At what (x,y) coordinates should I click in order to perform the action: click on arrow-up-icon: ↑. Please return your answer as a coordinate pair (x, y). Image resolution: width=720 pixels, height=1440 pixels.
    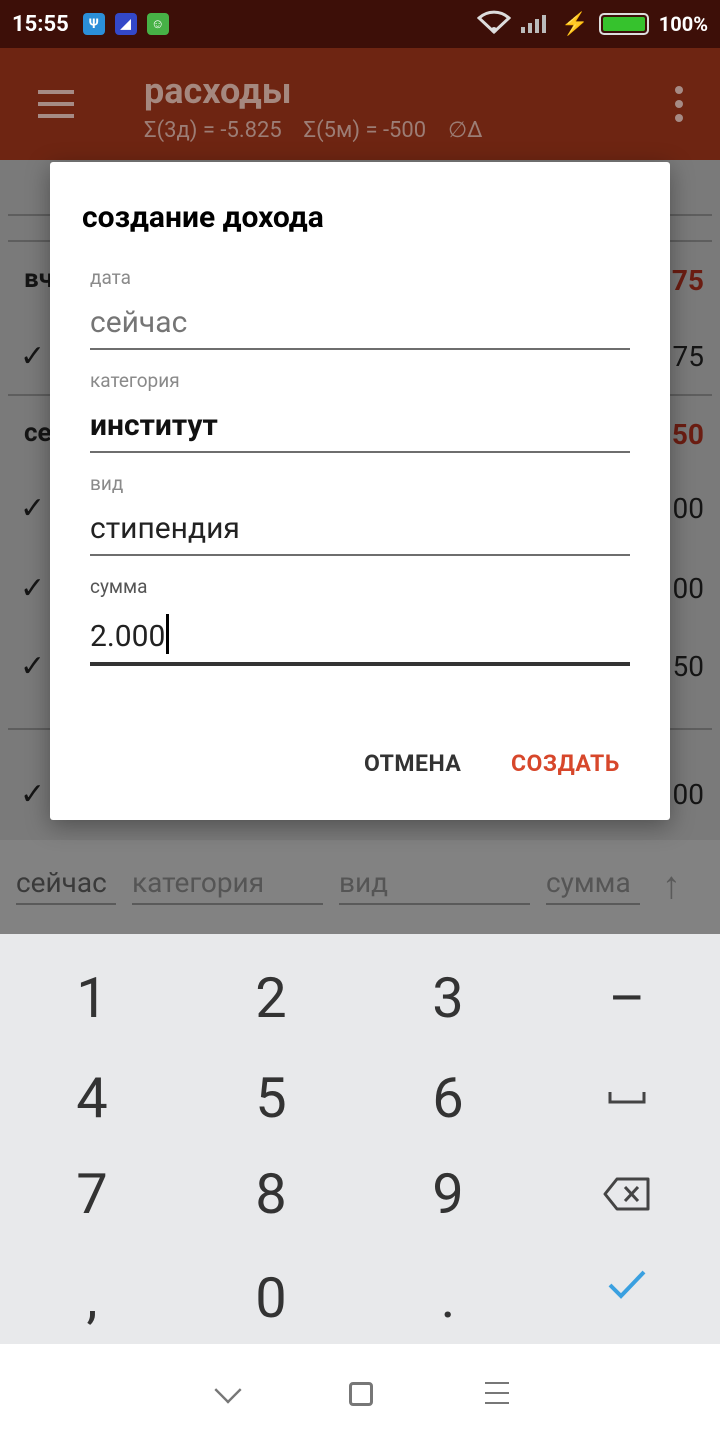
    Looking at the image, I should click on (680, 886).